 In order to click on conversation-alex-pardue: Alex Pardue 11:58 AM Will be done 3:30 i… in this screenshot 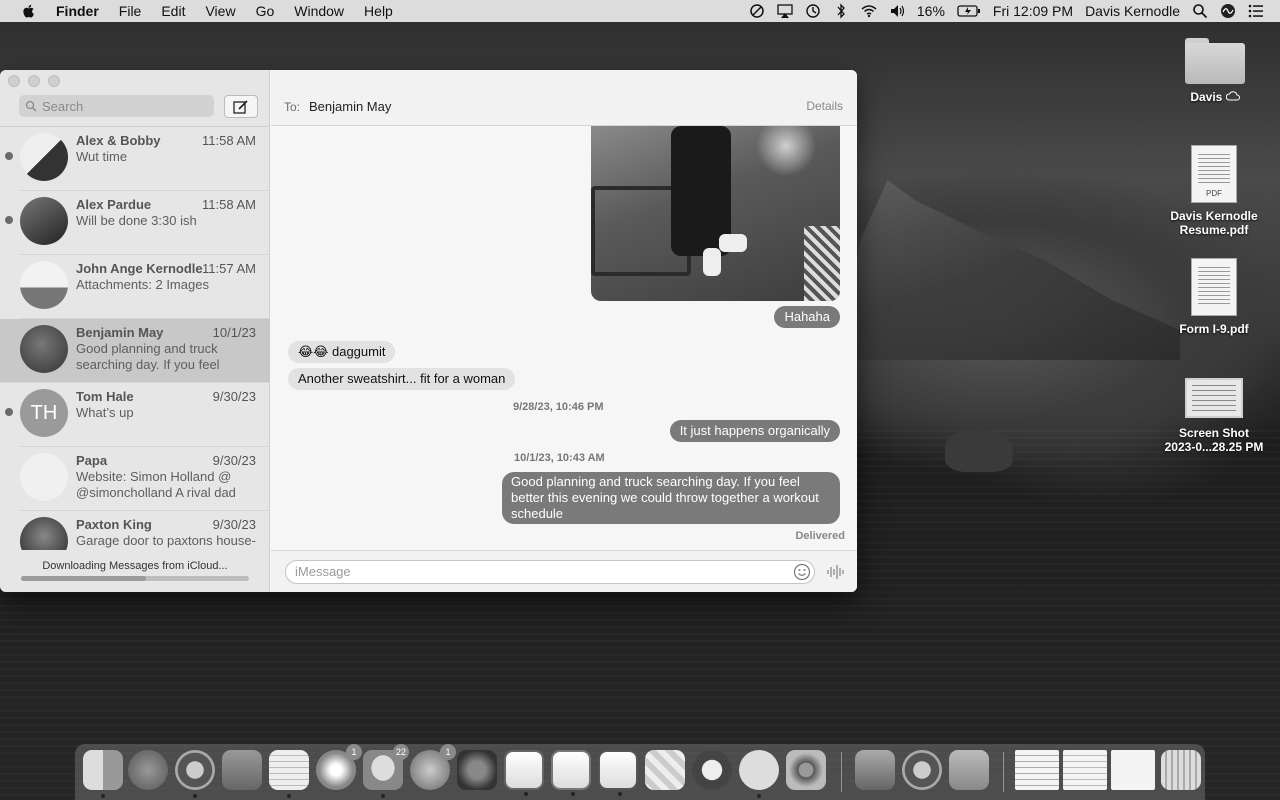, I will do `click(137, 223)`.